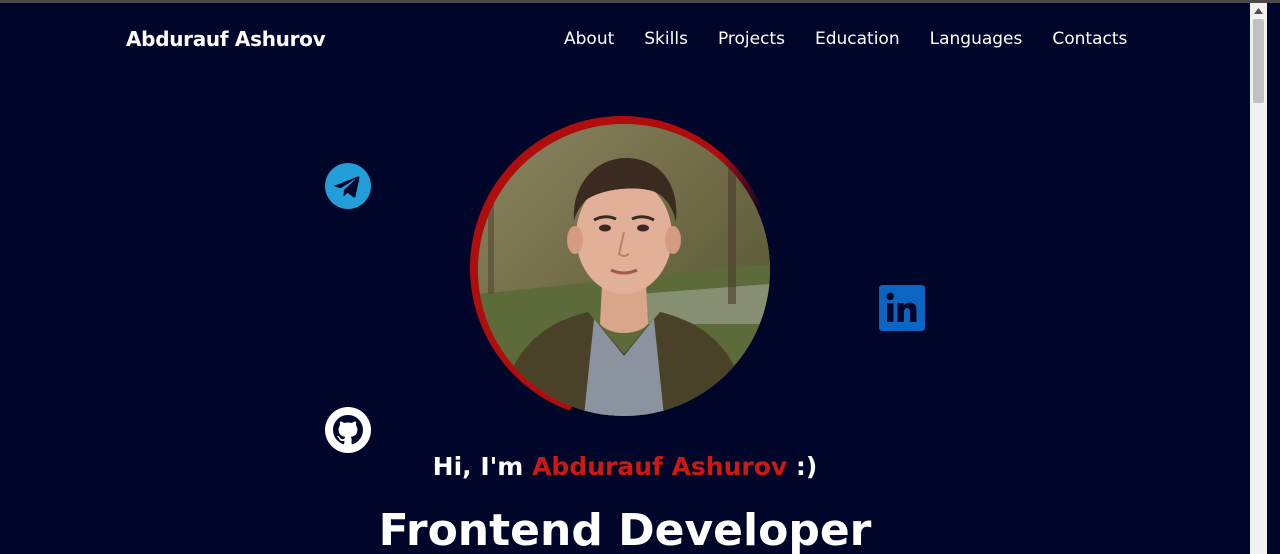  I want to click on site-brand: Abdurauf Ashurov, so click(226, 39).